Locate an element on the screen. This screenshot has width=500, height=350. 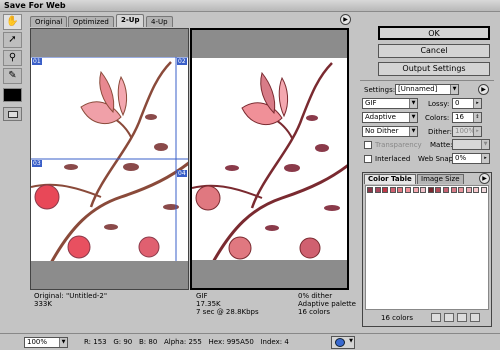
settings-preset-value: [Unnamed] is located at coordinates (418, 89).